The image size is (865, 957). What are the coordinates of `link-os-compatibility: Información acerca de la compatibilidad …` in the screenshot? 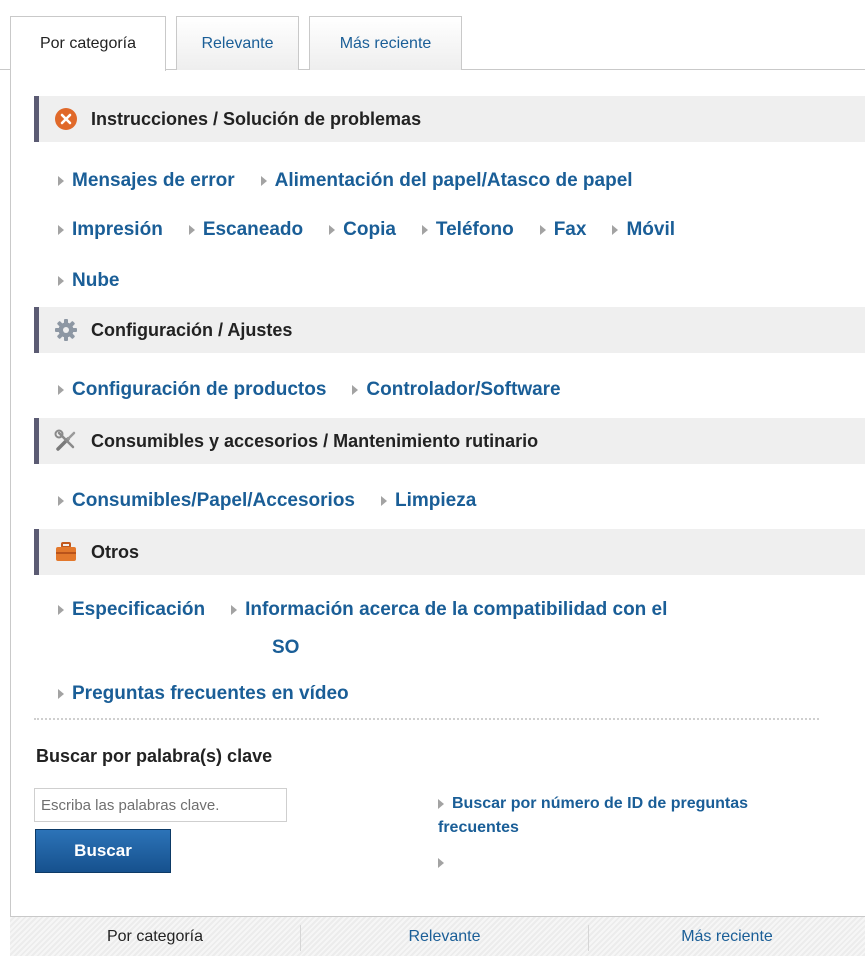 It's located at (449, 610).